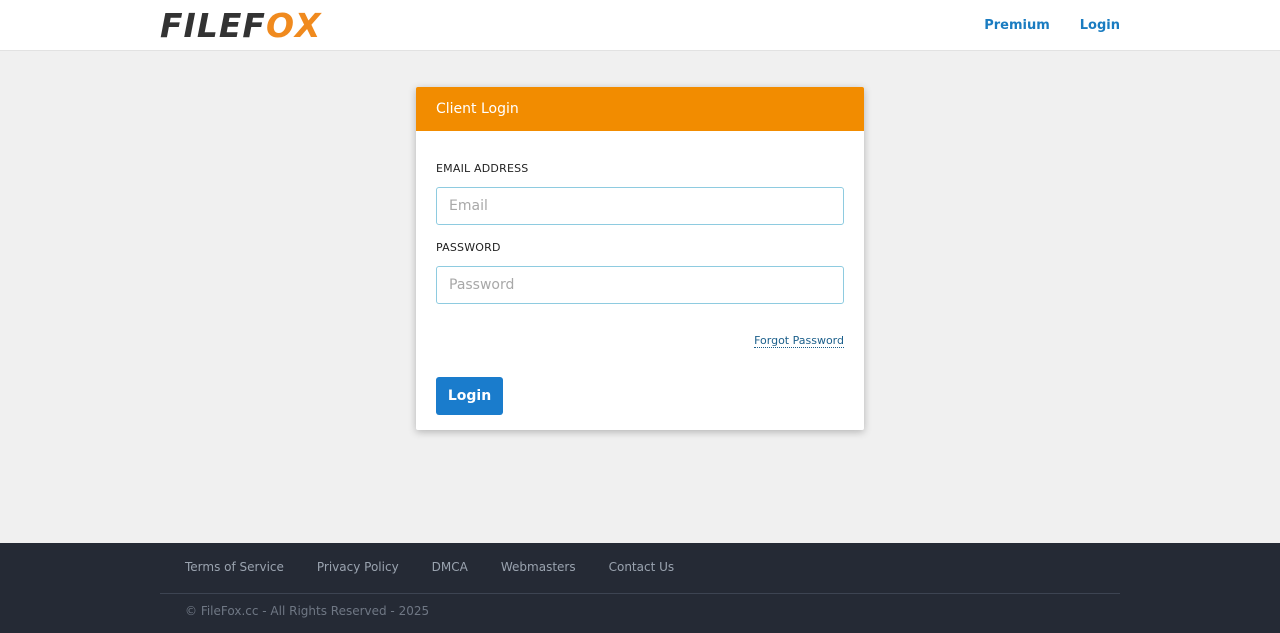  Describe the element at coordinates (482, 168) in the screenshot. I see `email-label: EMAIL ADDRESS` at that location.